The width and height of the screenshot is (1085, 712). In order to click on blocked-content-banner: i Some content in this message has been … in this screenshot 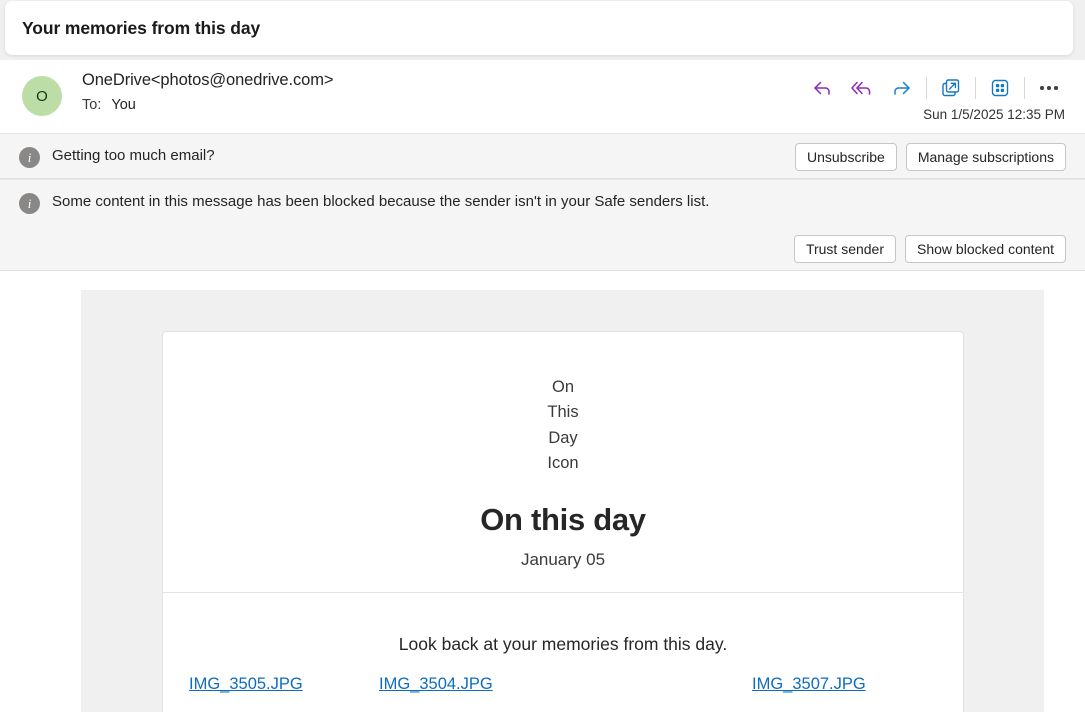, I will do `click(542, 225)`.